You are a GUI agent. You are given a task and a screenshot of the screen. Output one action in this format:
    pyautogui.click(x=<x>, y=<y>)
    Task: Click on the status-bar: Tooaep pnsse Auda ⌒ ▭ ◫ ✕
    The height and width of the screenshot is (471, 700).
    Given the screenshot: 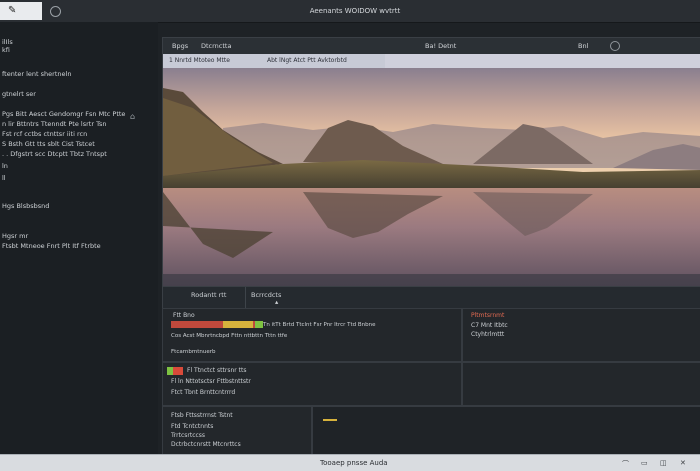 What is the action you would take?
    pyautogui.click(x=350, y=462)
    